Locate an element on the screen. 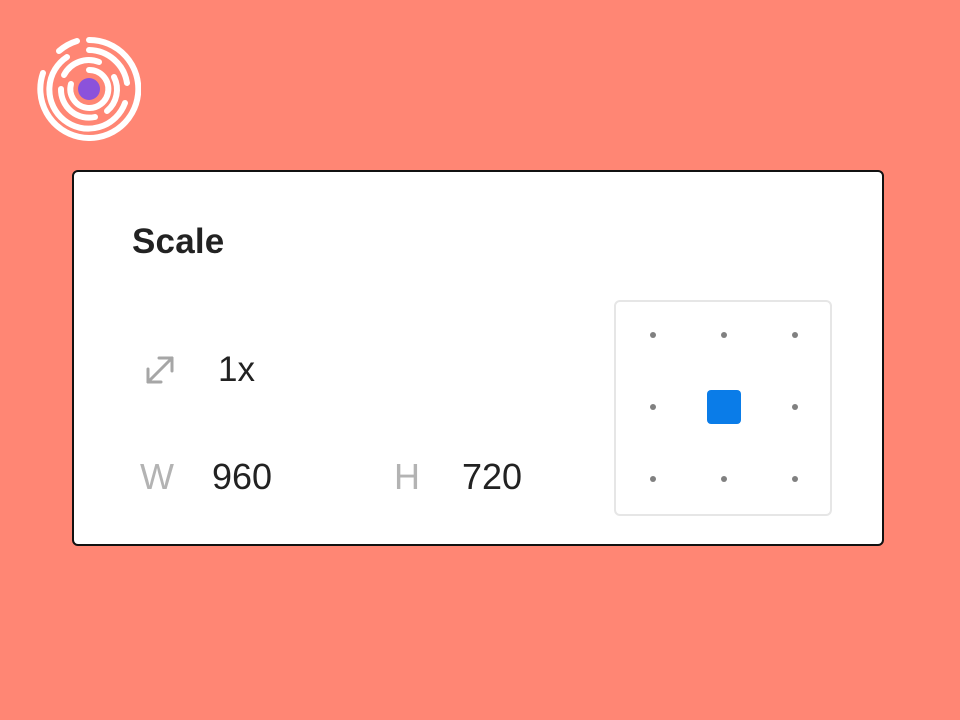  width-label: W is located at coordinates (157, 476).